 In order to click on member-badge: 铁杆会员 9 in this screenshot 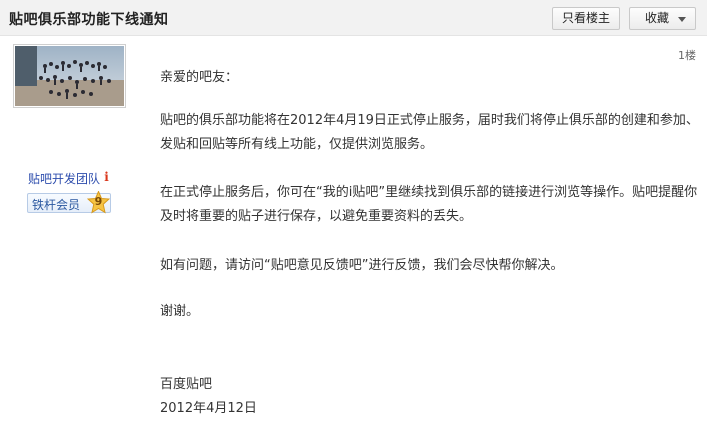, I will do `click(69, 203)`.